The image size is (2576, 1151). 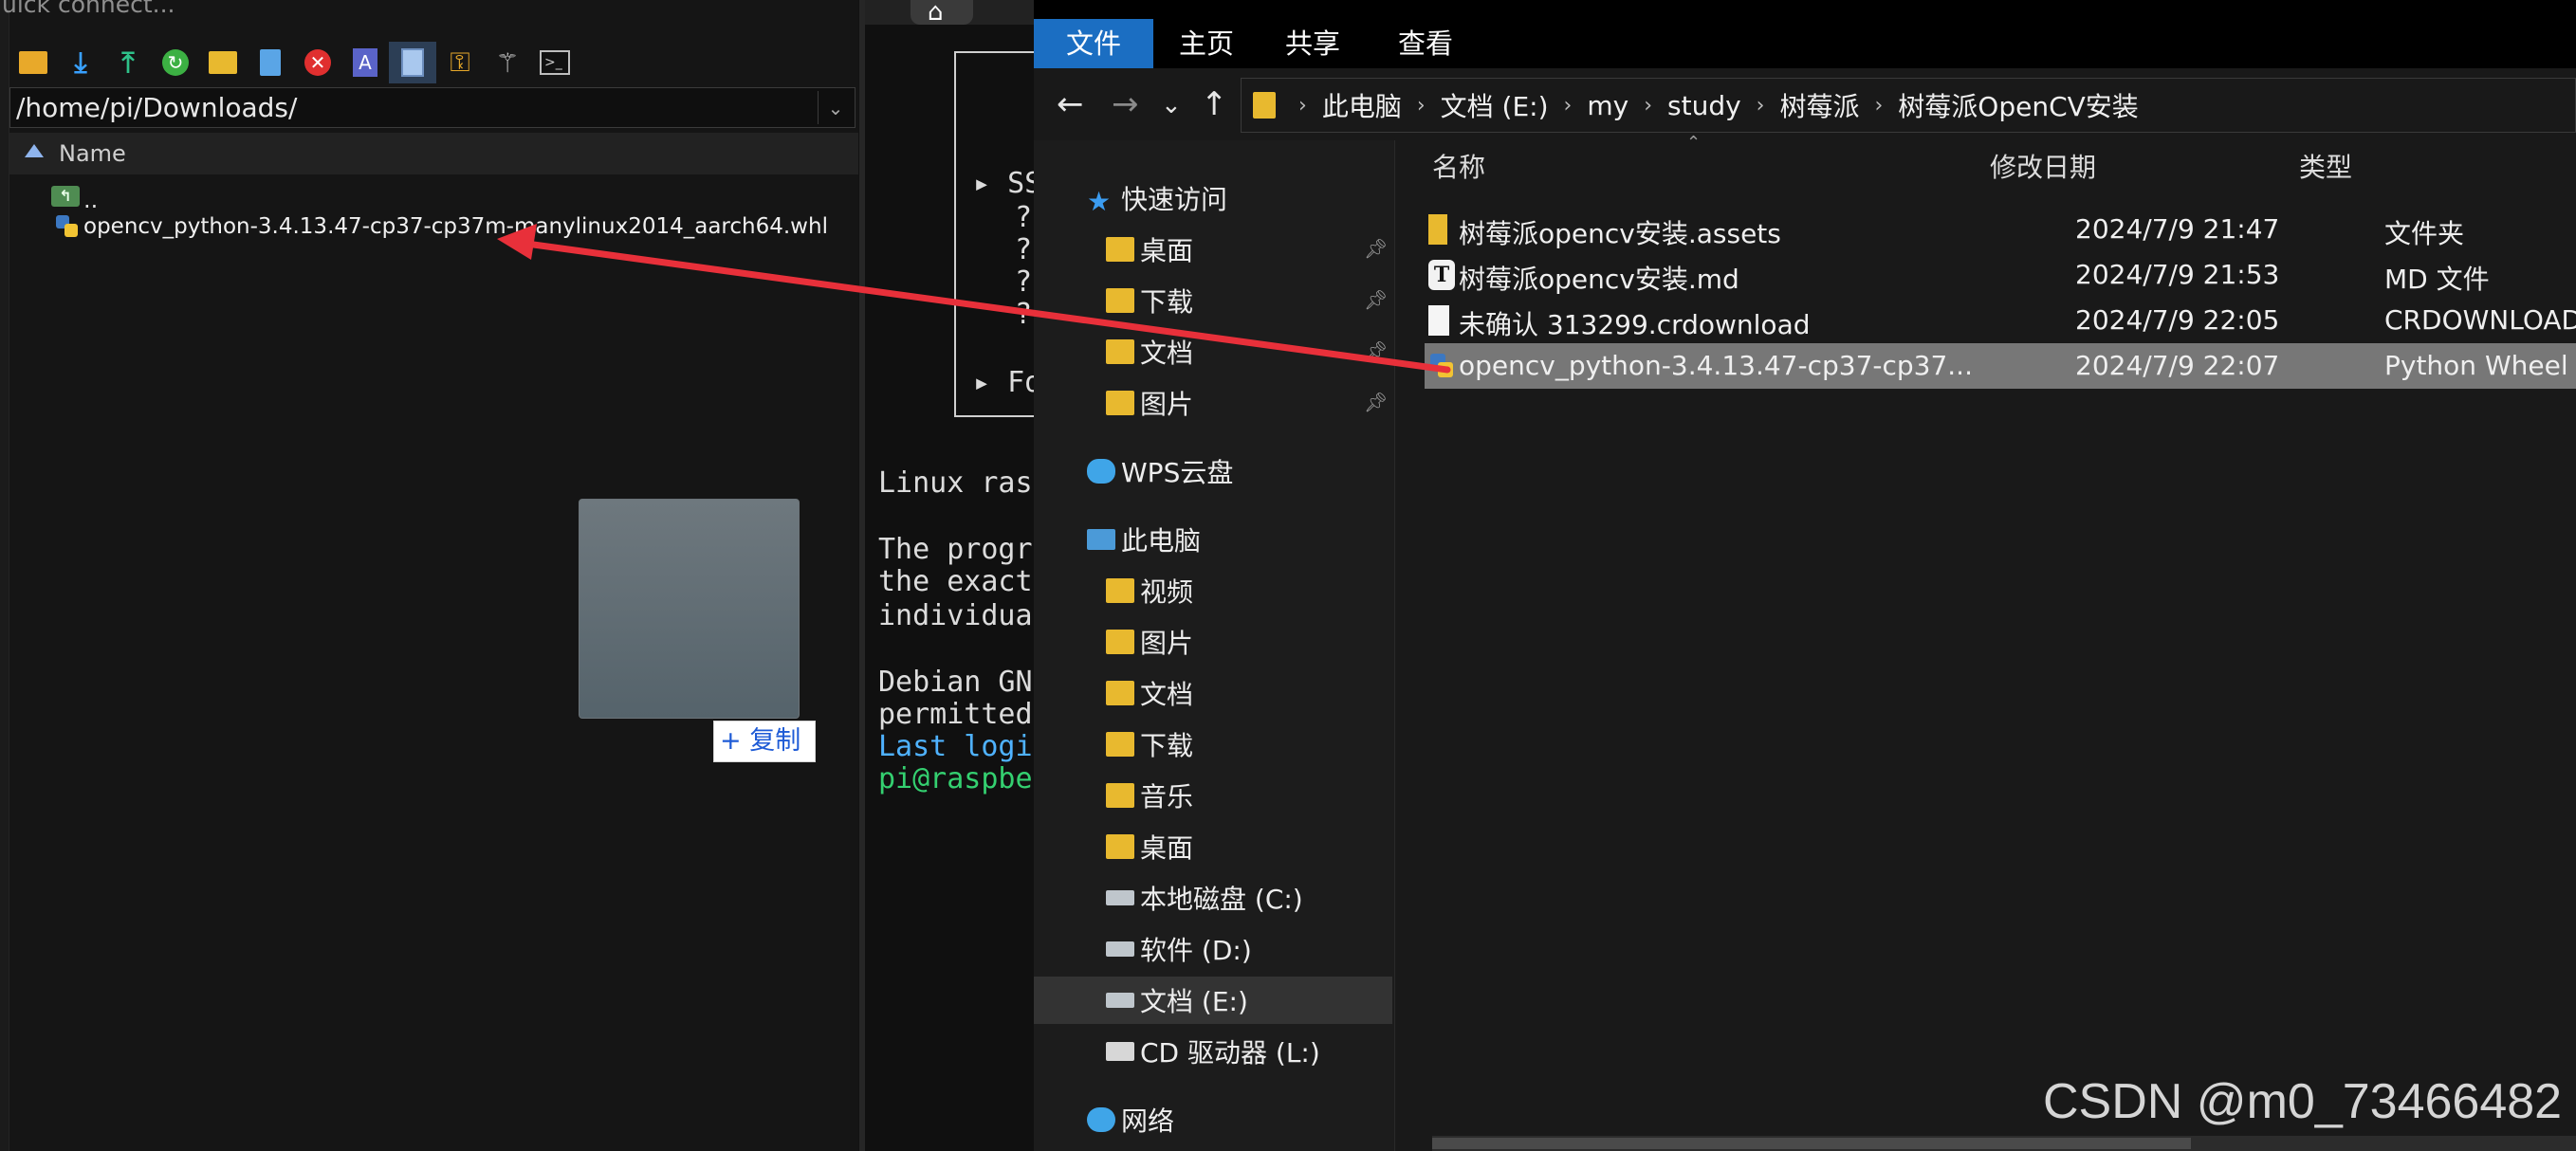 I want to click on terminal-line: ▸ Fo, so click(x=1004, y=382).